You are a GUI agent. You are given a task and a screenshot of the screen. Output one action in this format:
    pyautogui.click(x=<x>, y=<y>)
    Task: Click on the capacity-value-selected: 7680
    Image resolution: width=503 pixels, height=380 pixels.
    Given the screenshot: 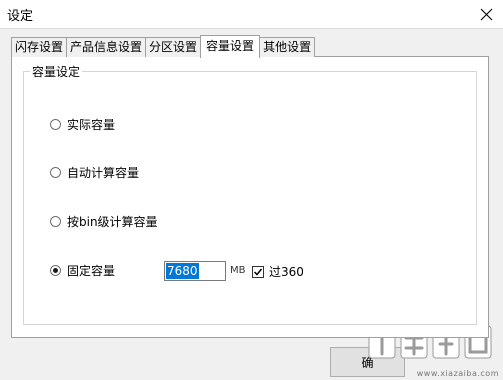 What is the action you would take?
    pyautogui.click(x=182, y=271)
    